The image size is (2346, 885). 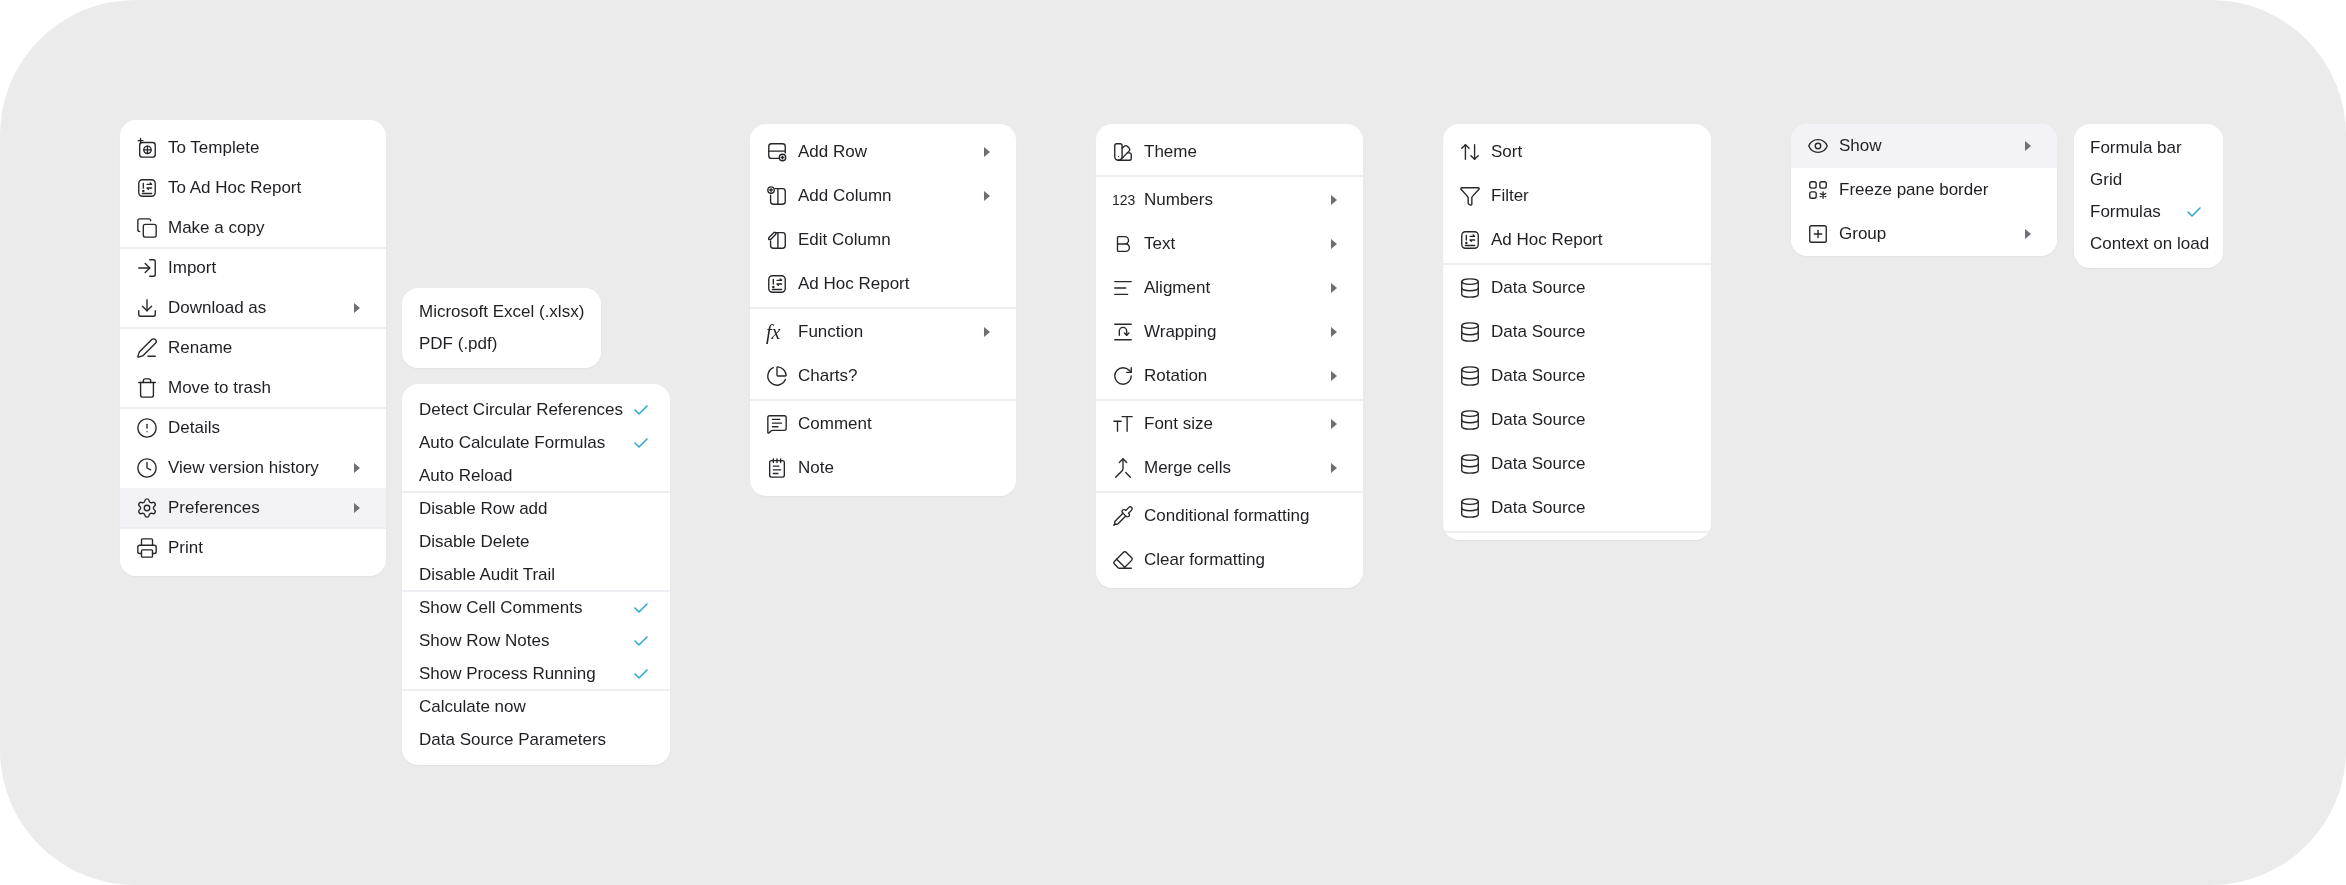 I want to click on menu-checkbox-item: Context on load, so click(x=2148, y=244).